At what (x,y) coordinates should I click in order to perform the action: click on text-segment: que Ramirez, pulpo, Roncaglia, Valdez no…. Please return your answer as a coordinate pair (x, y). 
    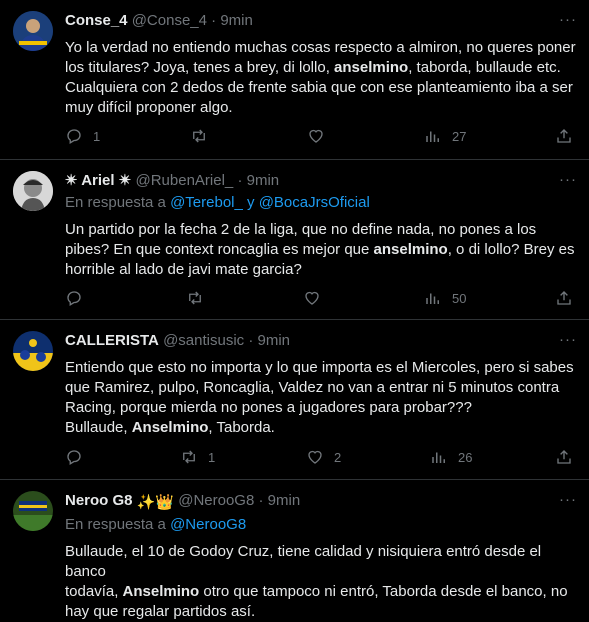
    Looking at the image, I should click on (312, 387).